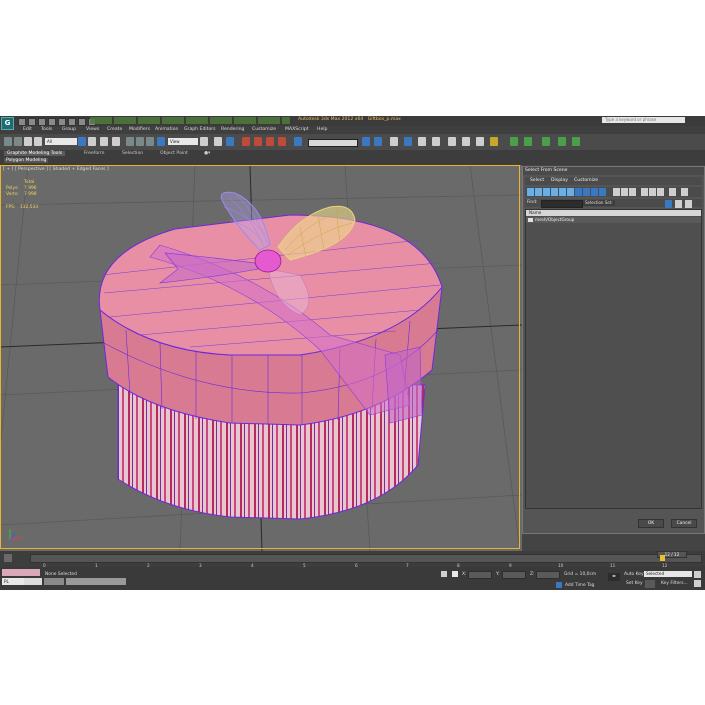 The height and width of the screenshot is (705, 705). I want to click on named-selection-set-select, so click(333, 143).